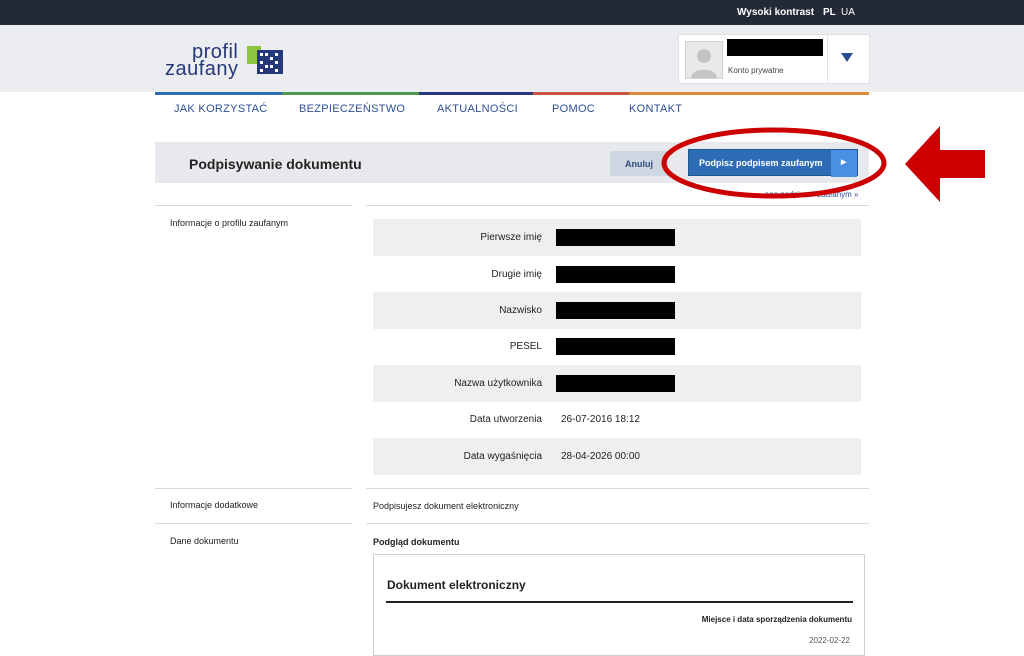 The image size is (1024, 656). I want to click on profile-row-created: Data utworzenia 26-07-2016 18:12, so click(617, 419).